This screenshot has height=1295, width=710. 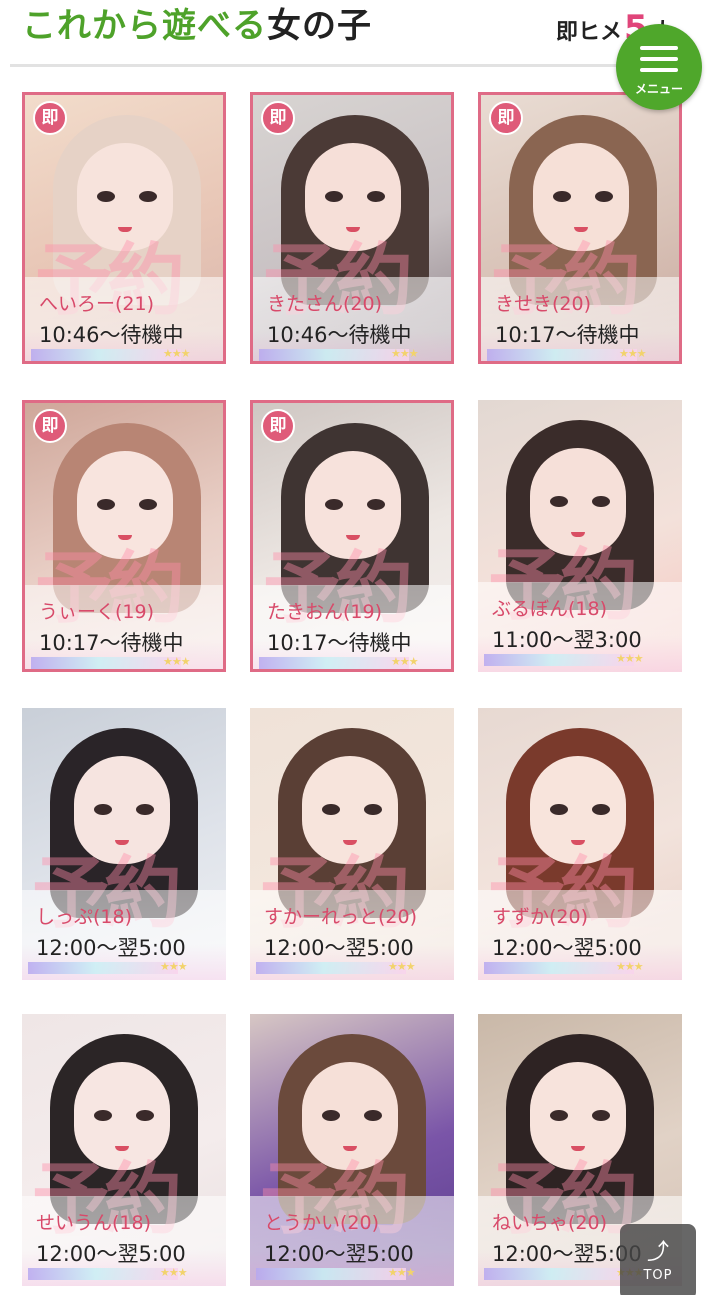 I want to click on girl-name: うぃーく(19), so click(x=97, y=612).